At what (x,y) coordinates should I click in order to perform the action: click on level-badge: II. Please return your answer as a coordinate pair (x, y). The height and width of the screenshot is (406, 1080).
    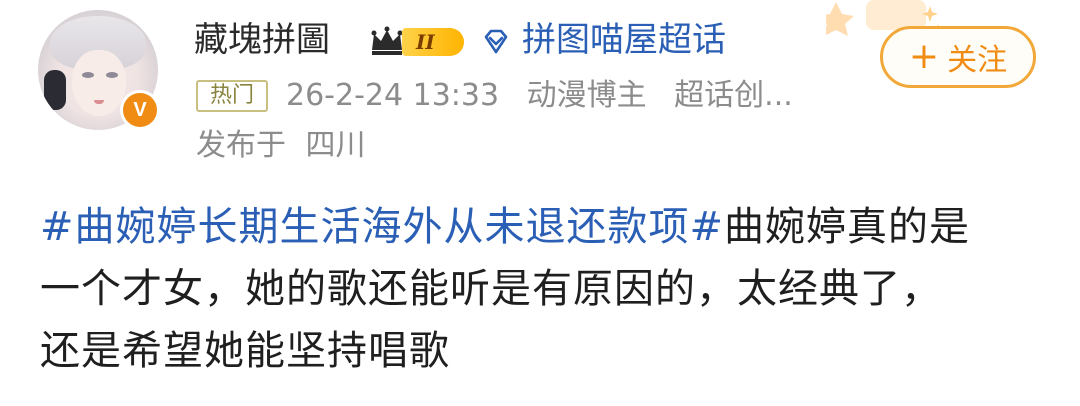
    Looking at the image, I should click on (433, 42).